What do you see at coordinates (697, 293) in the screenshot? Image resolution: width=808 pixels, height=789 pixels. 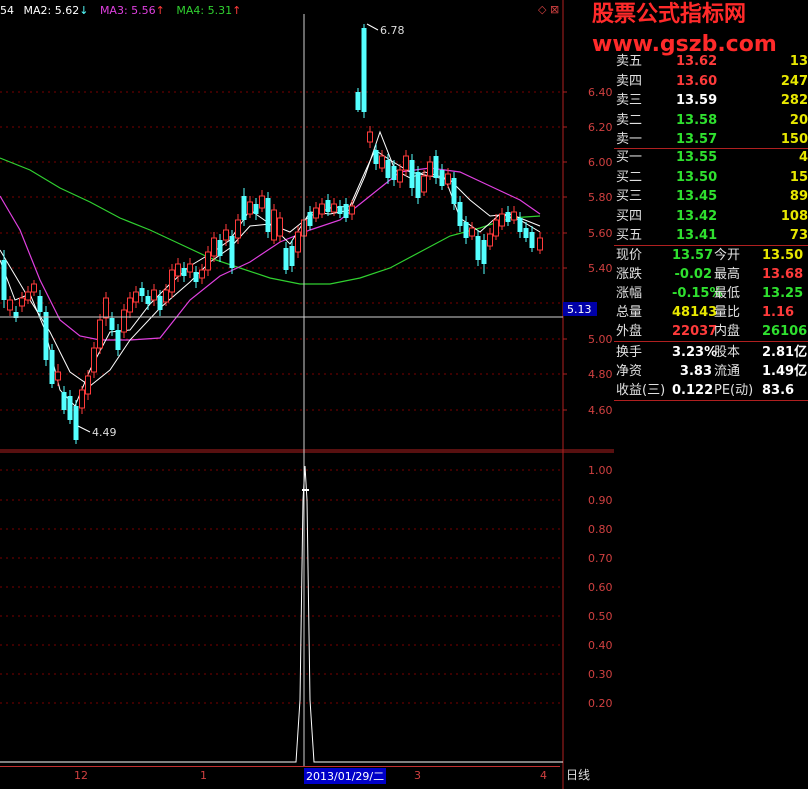 I see `quote-value: -0.15%` at bounding box center [697, 293].